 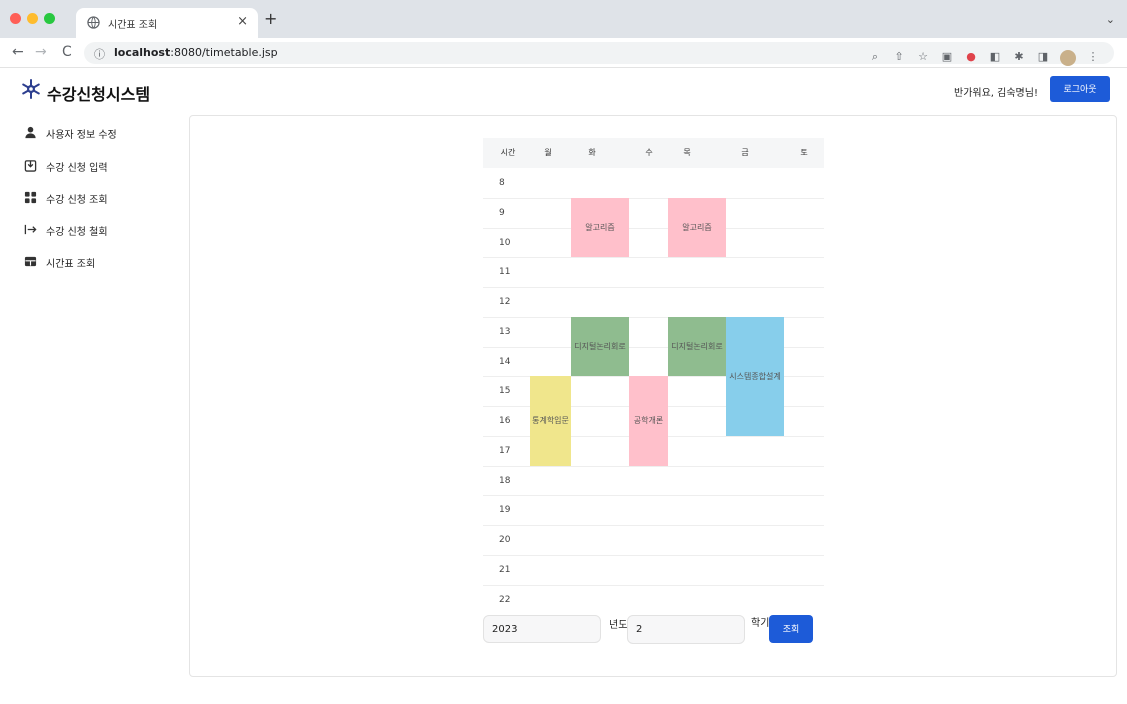 What do you see at coordinates (242, 21) in the screenshot?
I see `tab-close-icon: ×` at bounding box center [242, 21].